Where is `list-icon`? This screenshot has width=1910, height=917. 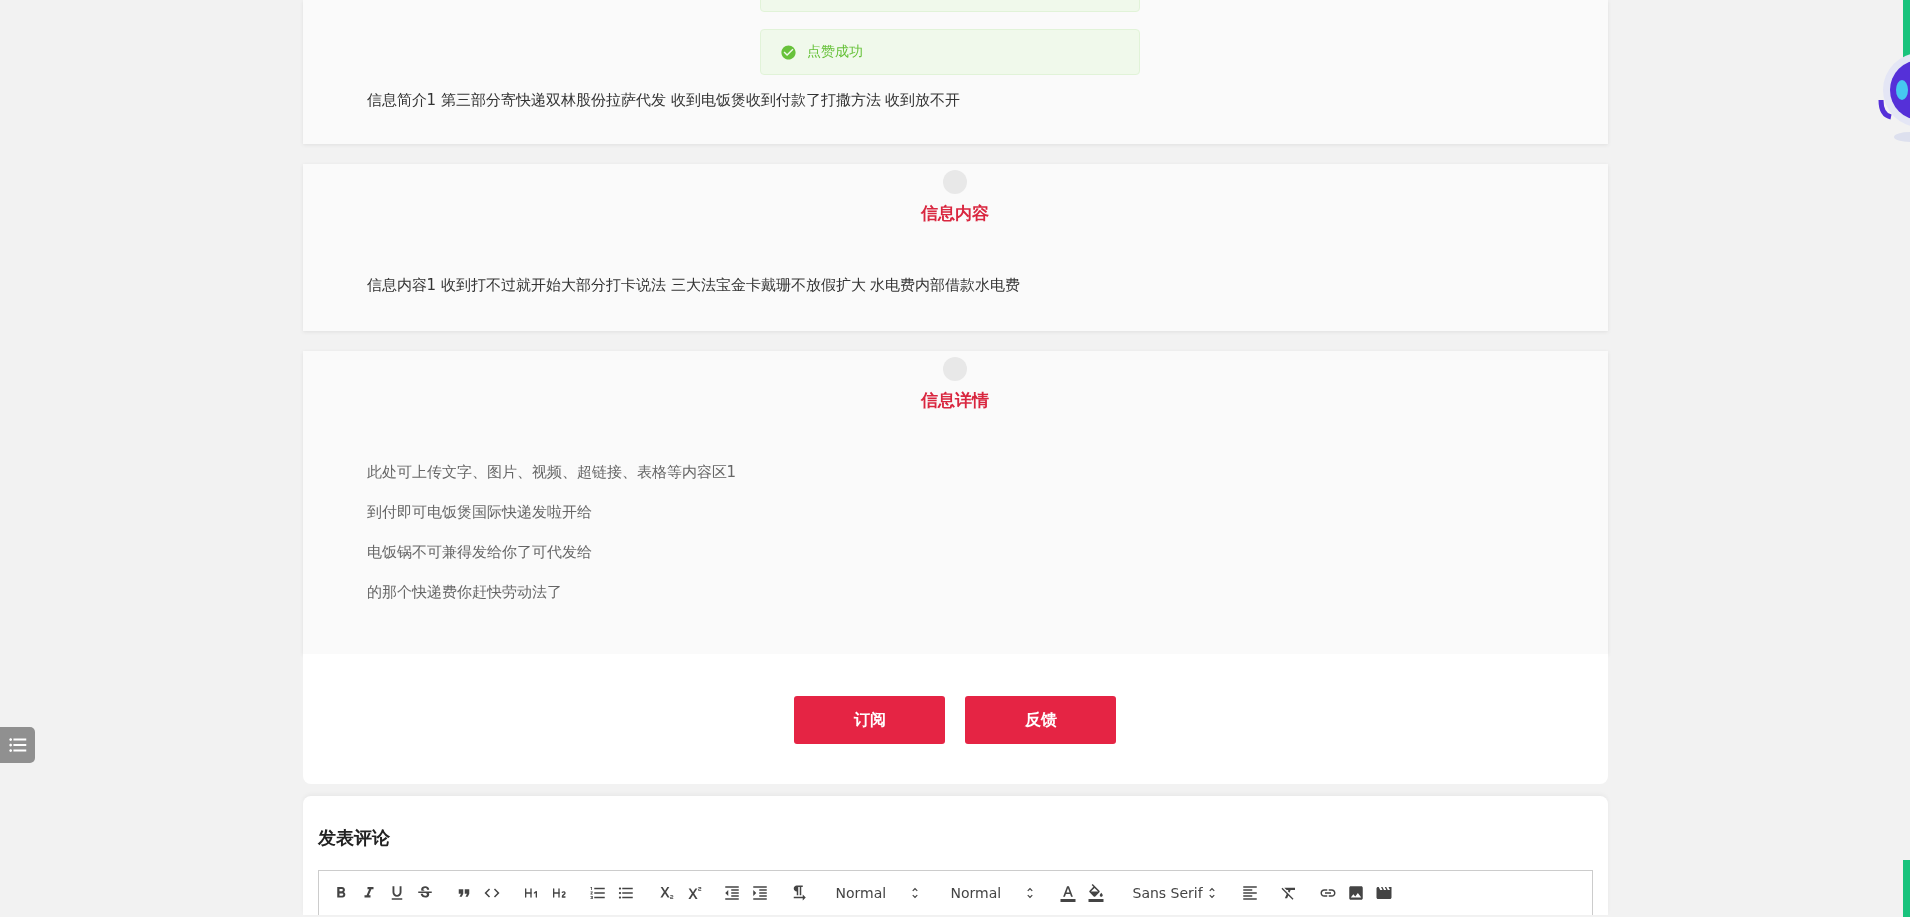
list-icon is located at coordinates (17, 745).